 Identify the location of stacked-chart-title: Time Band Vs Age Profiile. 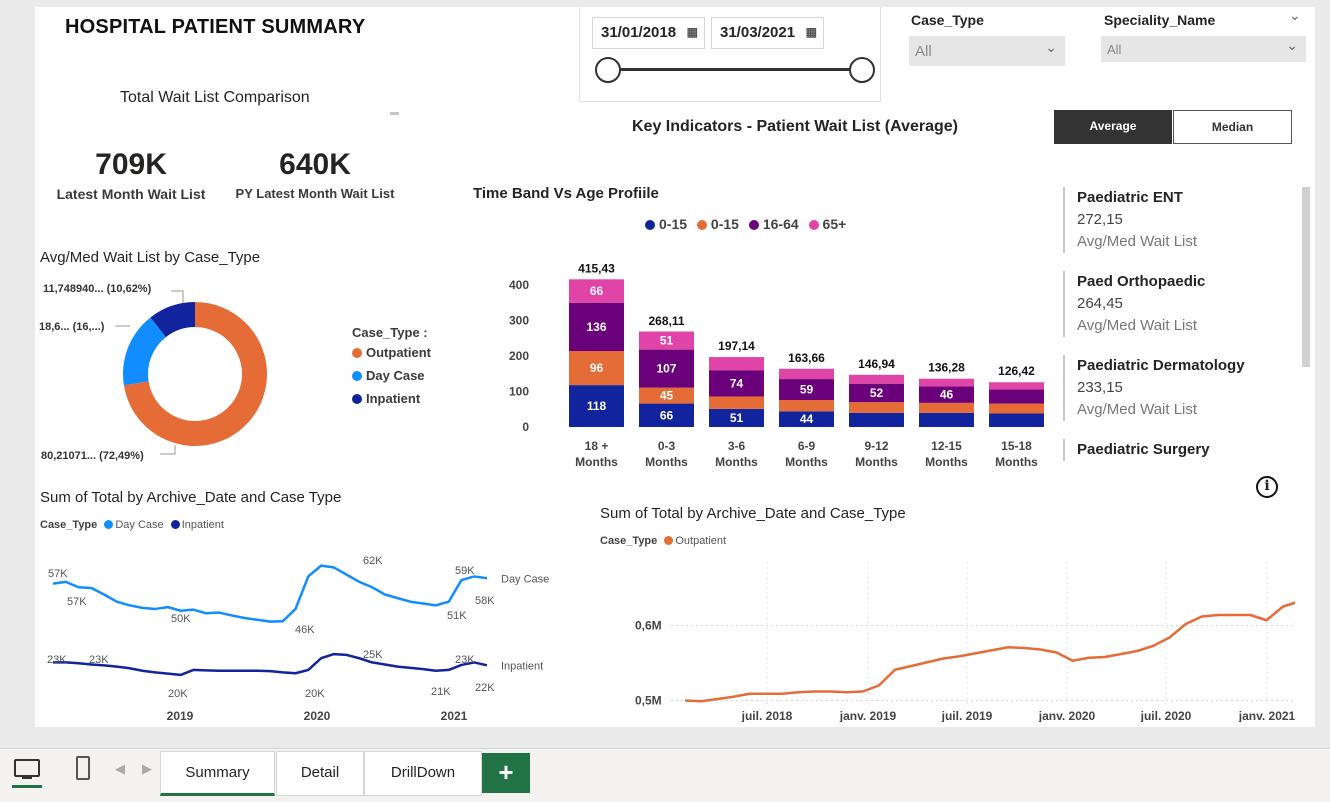
(566, 193).